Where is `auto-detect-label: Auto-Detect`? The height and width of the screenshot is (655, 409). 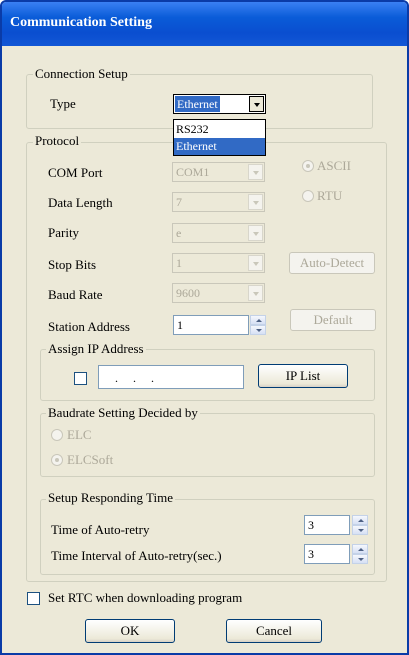 auto-detect-label: Auto-Detect is located at coordinates (332, 262).